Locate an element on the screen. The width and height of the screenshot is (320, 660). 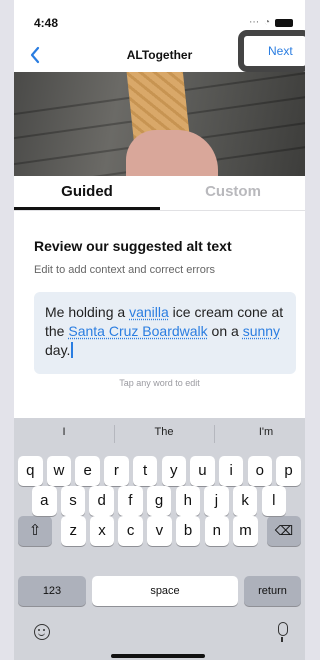
edit-hint: Tap any word to edit is located at coordinates (159, 383).